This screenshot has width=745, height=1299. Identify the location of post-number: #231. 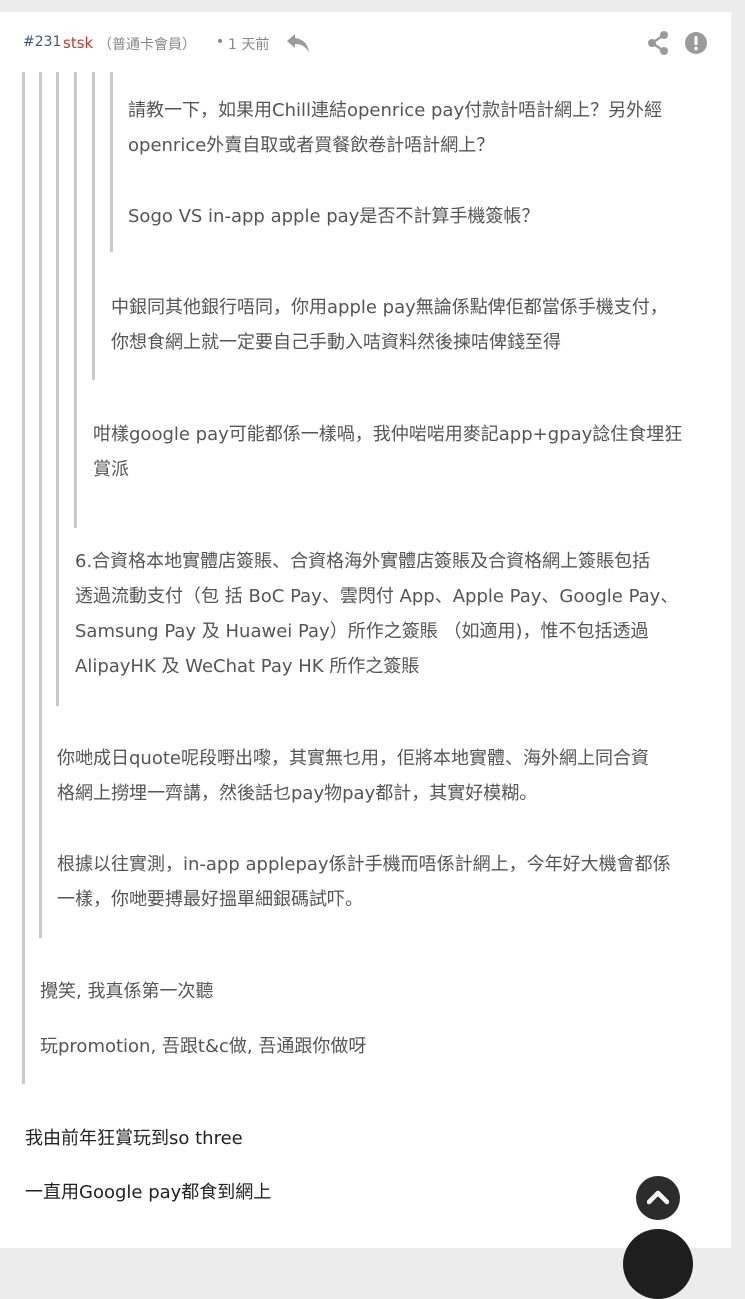
(42, 42).